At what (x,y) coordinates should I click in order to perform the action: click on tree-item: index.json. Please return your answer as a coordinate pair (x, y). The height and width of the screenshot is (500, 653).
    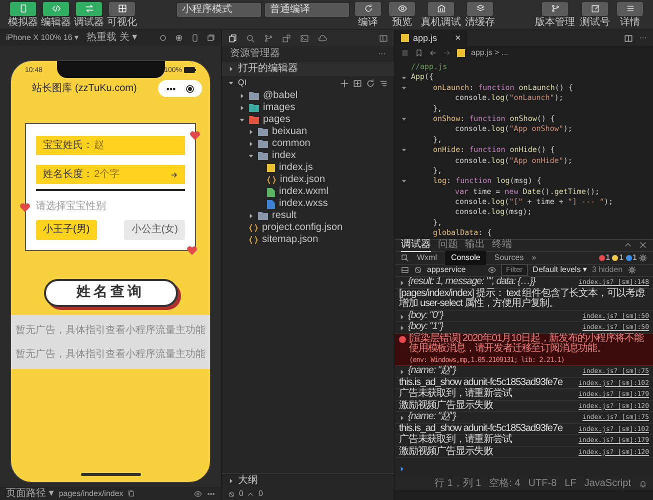
    Looking at the image, I should click on (308, 180).